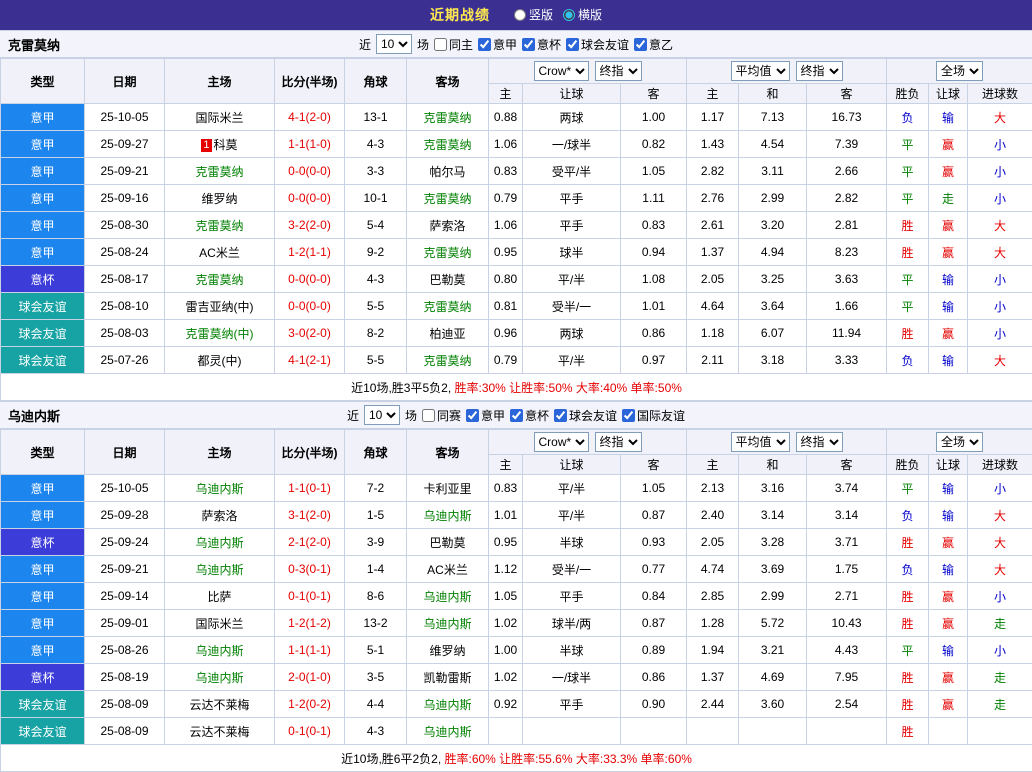 Image resolution: width=1032 pixels, height=772 pixels. Describe the element at coordinates (353, 415) in the screenshot. I see `near-label: 近` at that location.